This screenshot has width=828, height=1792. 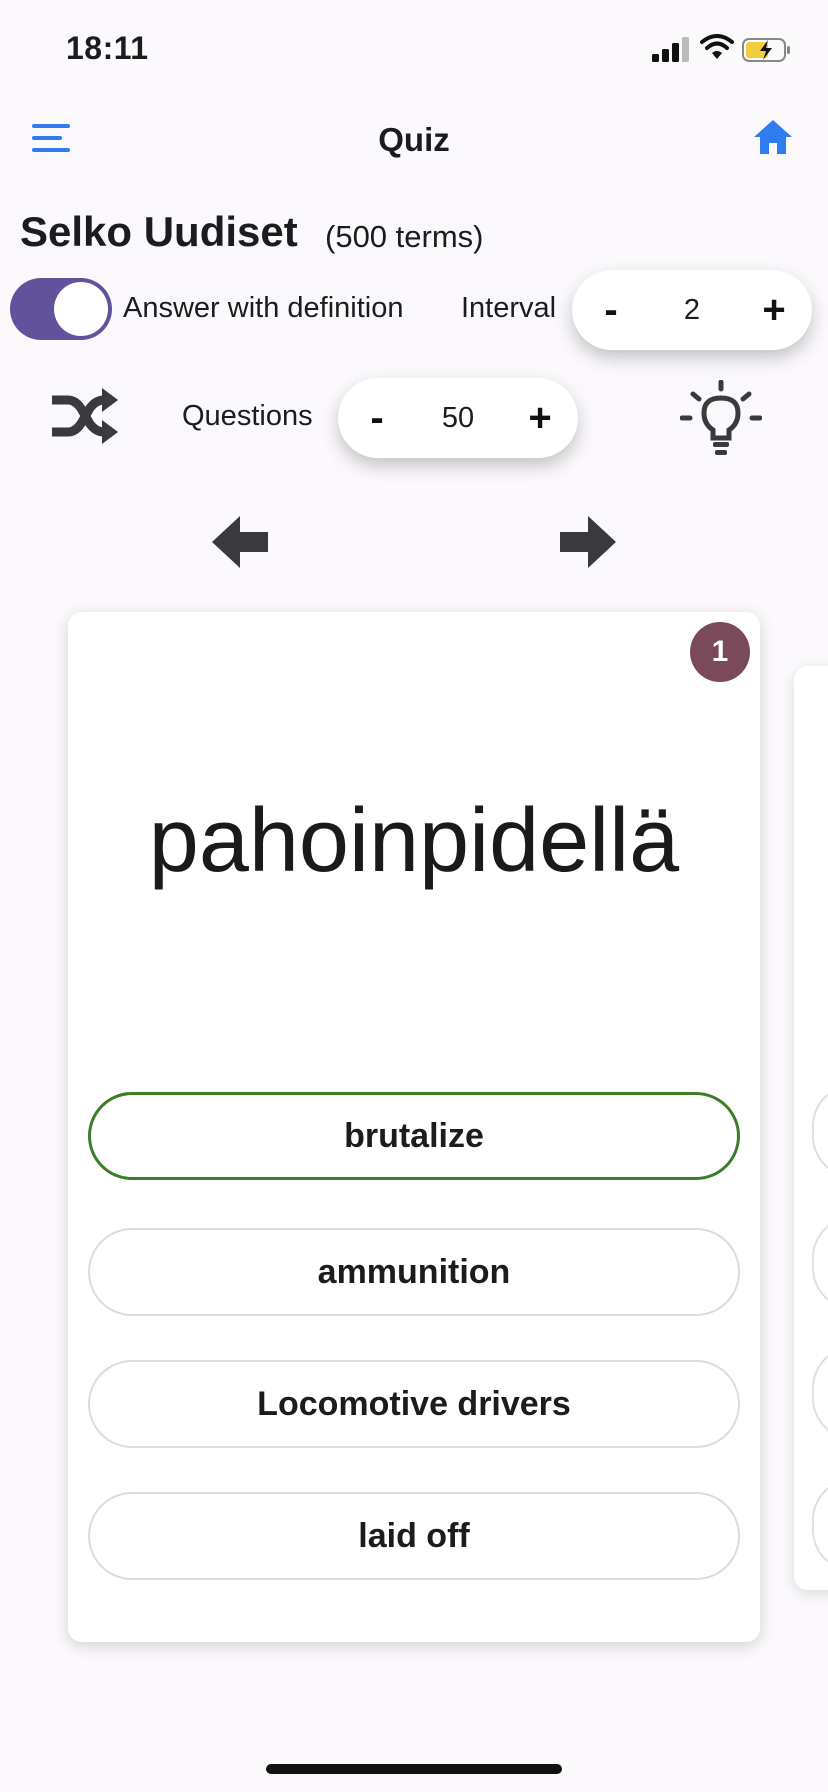 I want to click on interval-value: 2, so click(x=692, y=309).